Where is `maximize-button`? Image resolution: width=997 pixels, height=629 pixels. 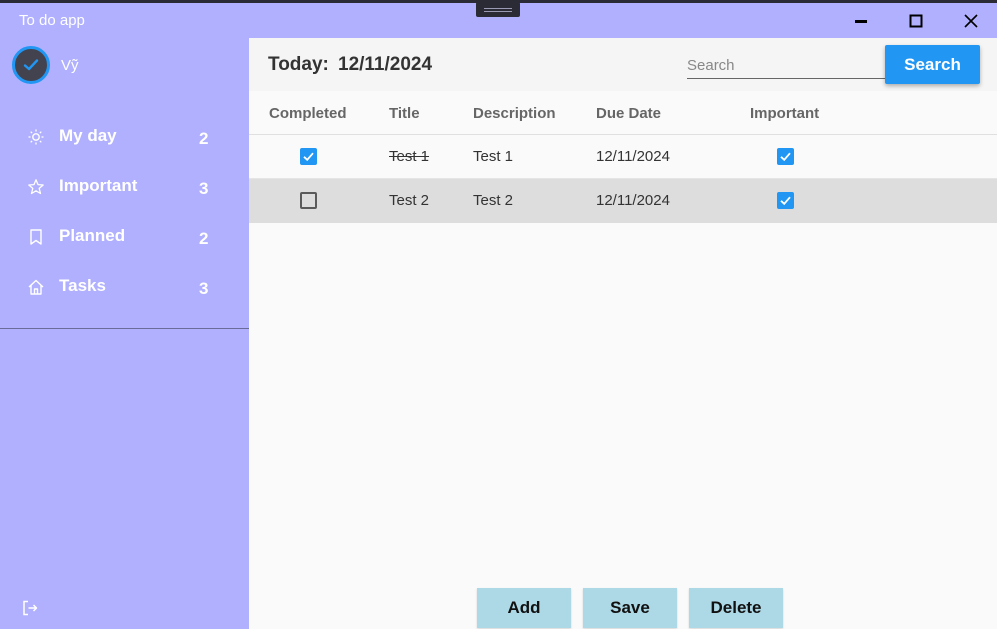
maximize-button is located at coordinates (916, 21).